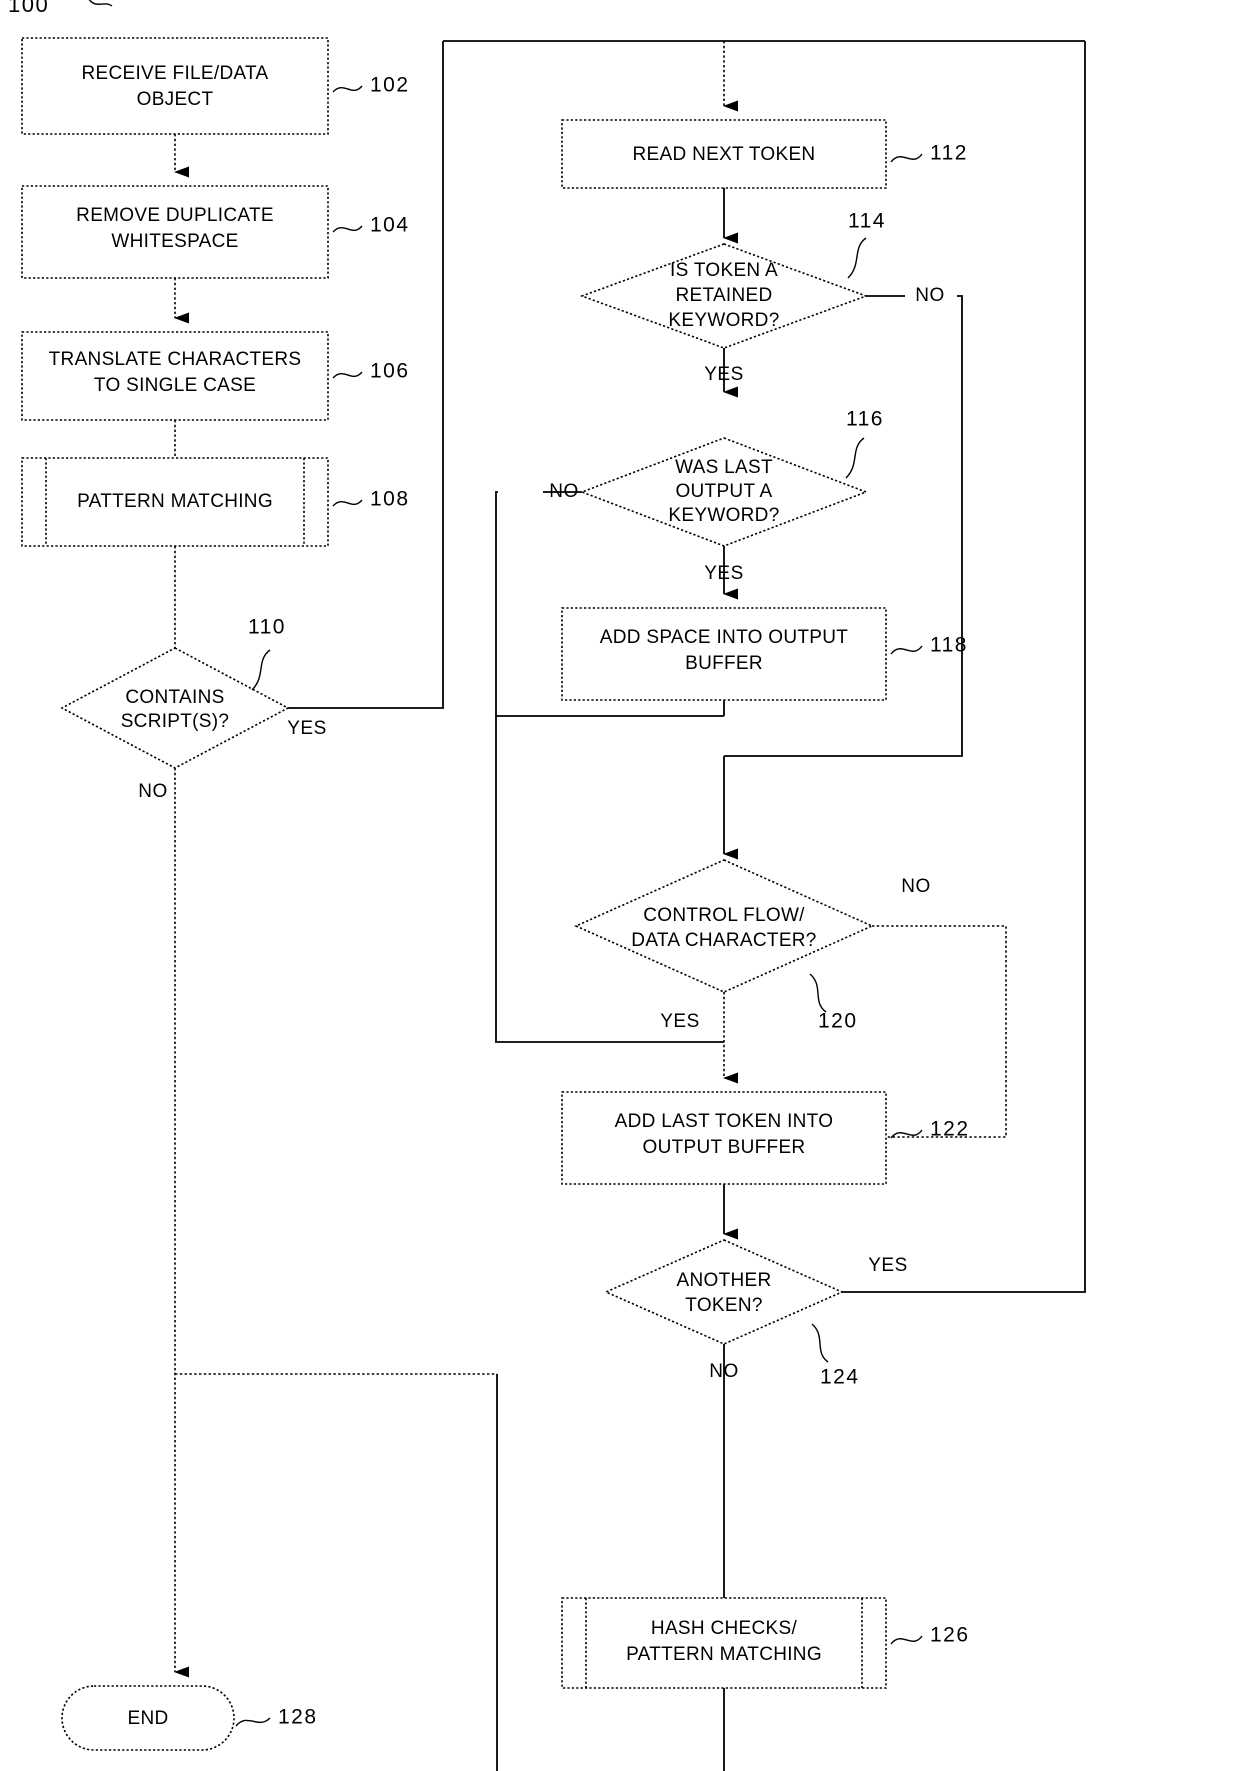 Image resolution: width=1240 pixels, height=1771 pixels. I want to click on node-126-line-1: PATTERN MATCHING, so click(724, 1654).